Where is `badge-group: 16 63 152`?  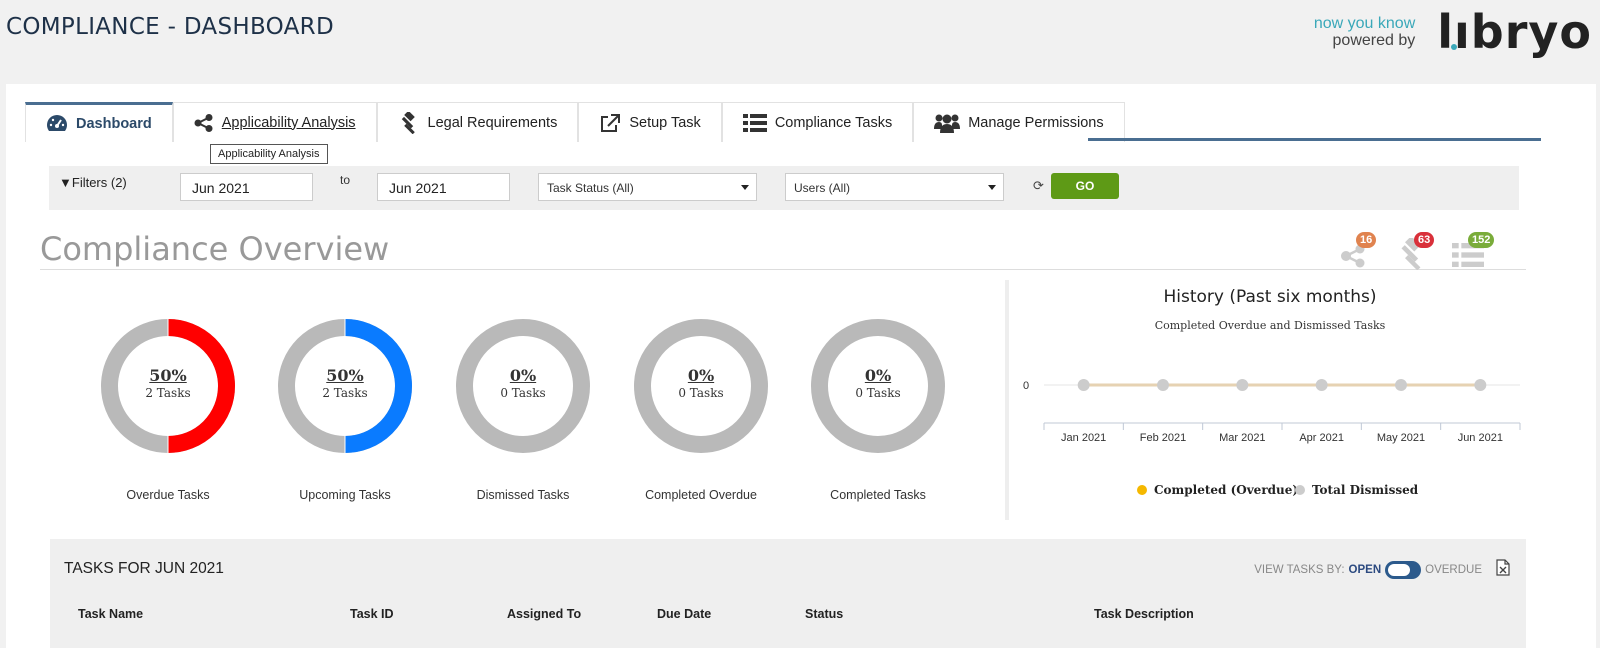 badge-group: 16 63 152 is located at coordinates (1424, 252).